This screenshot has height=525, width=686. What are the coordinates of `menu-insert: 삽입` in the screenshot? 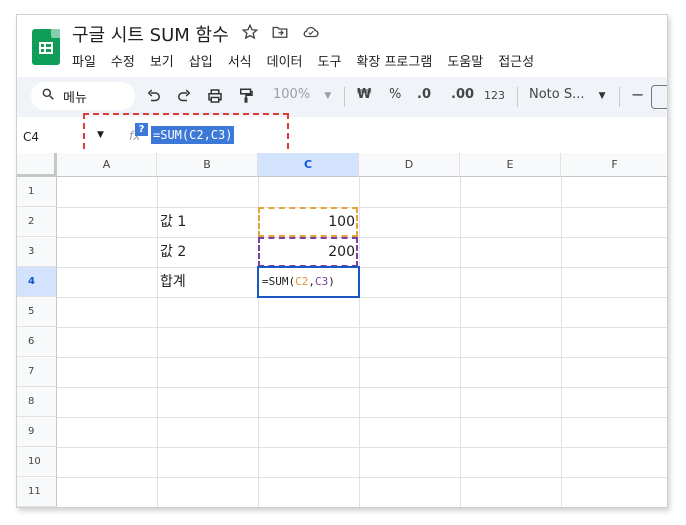 It's located at (201, 60).